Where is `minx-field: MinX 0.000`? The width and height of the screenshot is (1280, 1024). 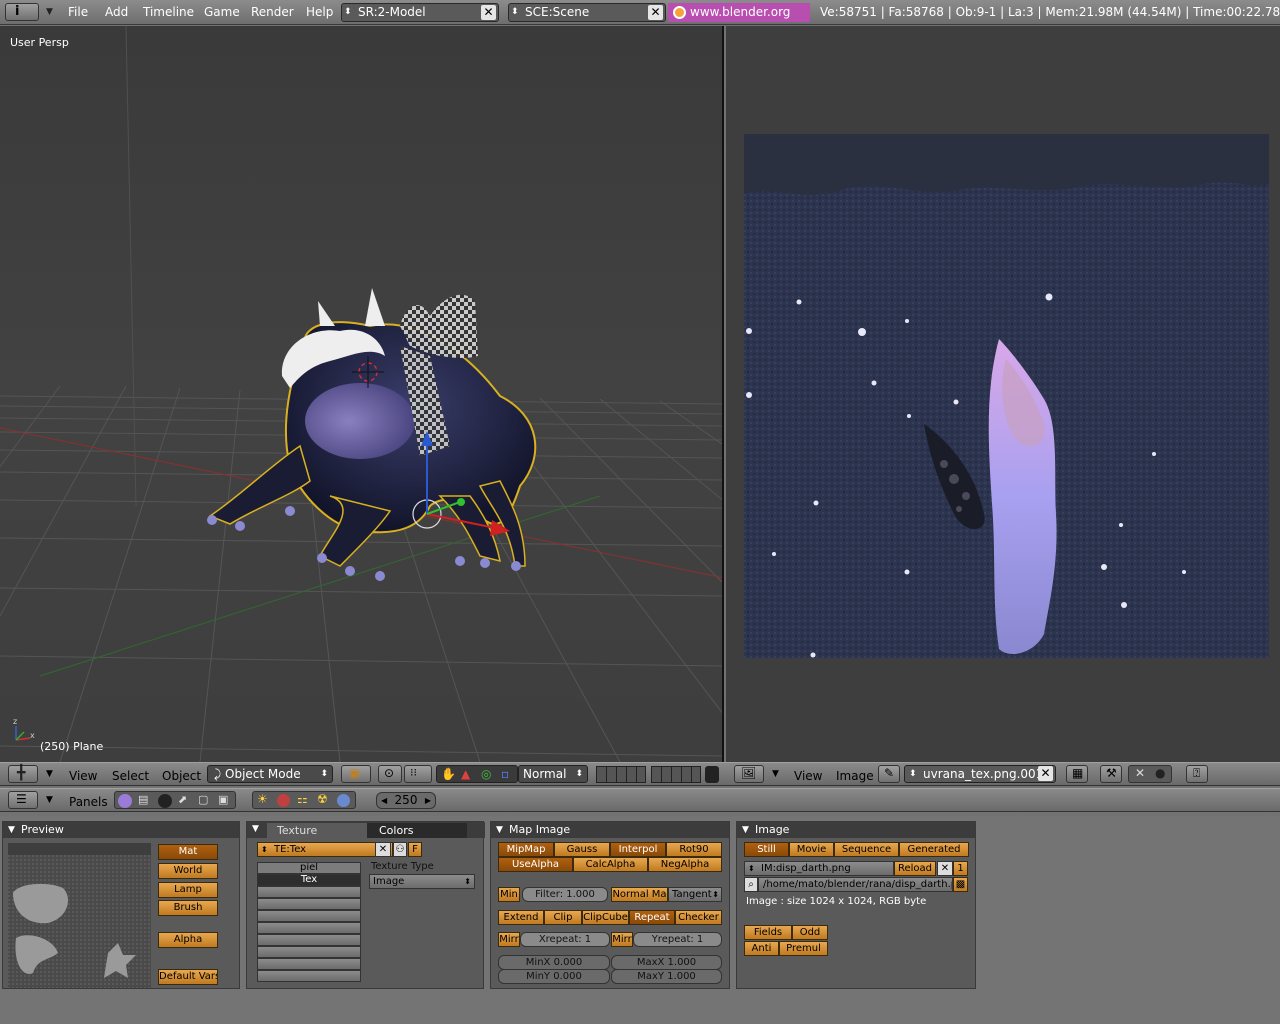 minx-field: MinX 0.000 is located at coordinates (554, 962).